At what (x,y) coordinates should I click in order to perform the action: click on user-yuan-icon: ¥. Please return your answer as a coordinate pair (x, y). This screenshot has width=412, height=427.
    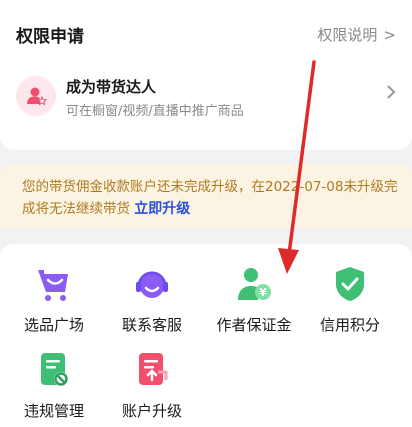
    Looking at the image, I should click on (254, 284).